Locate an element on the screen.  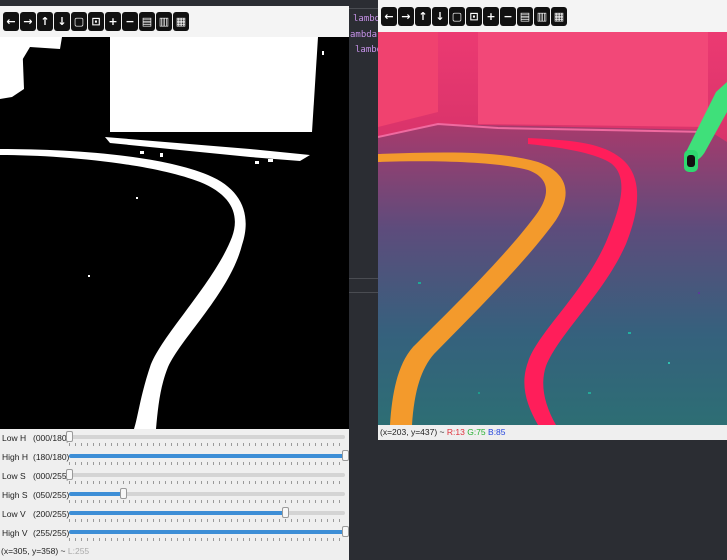
pixel-blue-value: B:85 is located at coordinates (497, 432).